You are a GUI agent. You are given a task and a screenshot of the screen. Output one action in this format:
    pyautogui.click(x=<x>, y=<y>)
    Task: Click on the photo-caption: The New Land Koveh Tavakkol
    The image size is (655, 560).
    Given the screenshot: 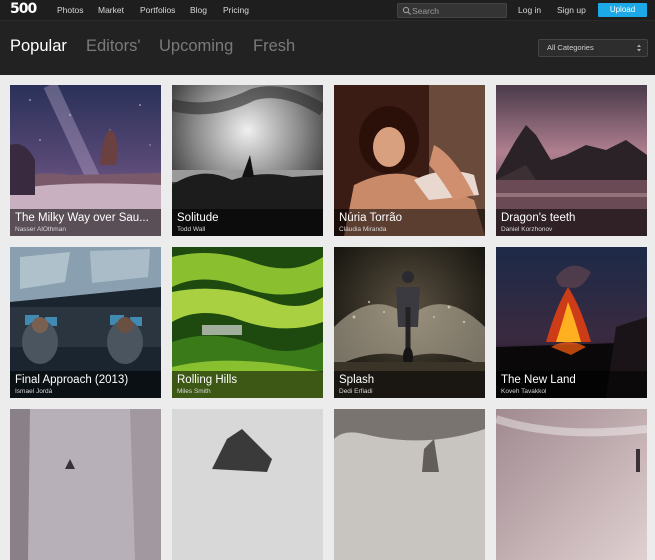 What is the action you would take?
    pyautogui.click(x=571, y=384)
    